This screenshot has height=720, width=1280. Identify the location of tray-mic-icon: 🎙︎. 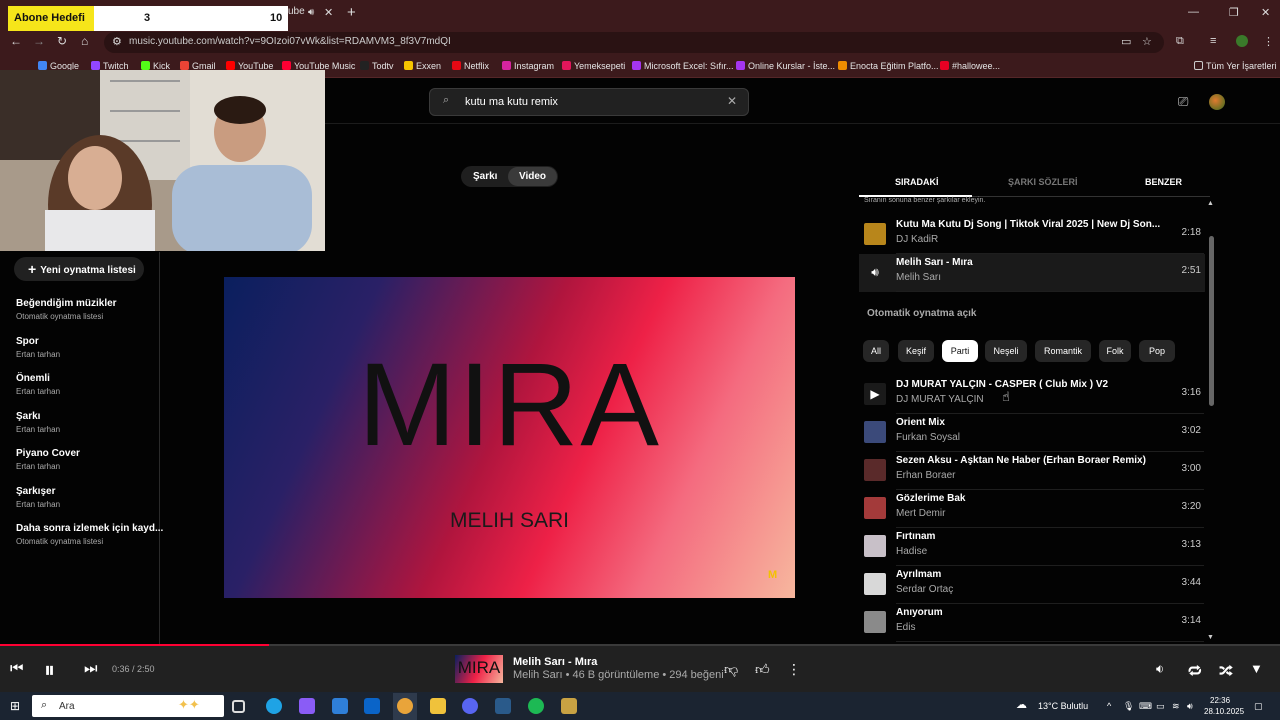
(1128, 706).